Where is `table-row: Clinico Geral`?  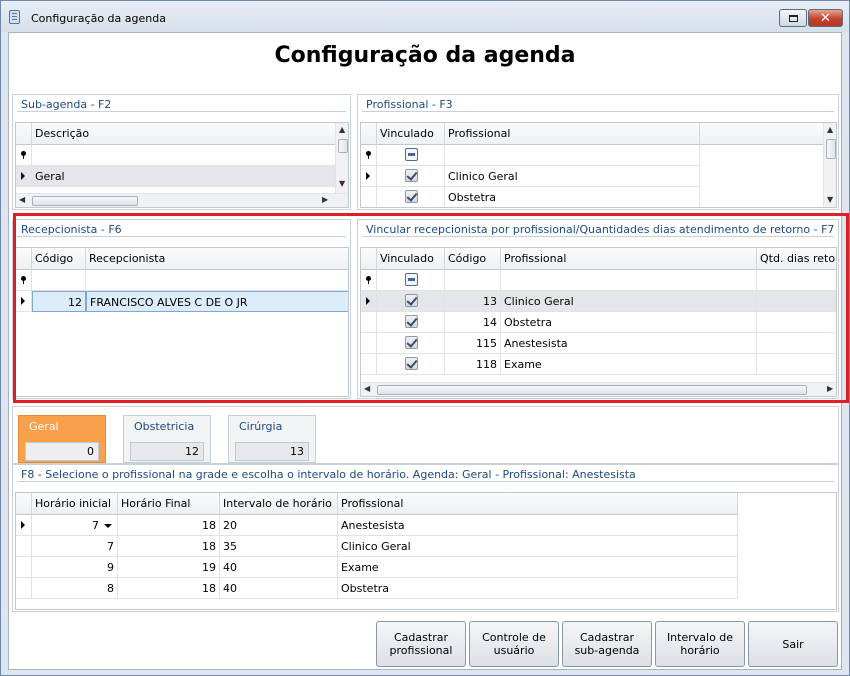
table-row: Clinico Geral is located at coordinates (572, 176).